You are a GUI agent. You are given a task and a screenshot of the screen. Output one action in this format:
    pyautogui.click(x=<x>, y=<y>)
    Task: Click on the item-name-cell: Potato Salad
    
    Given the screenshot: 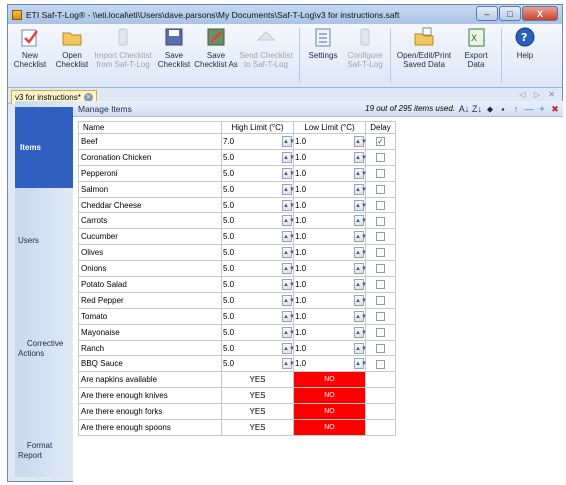 What is the action you would take?
    pyautogui.click(x=150, y=284)
    